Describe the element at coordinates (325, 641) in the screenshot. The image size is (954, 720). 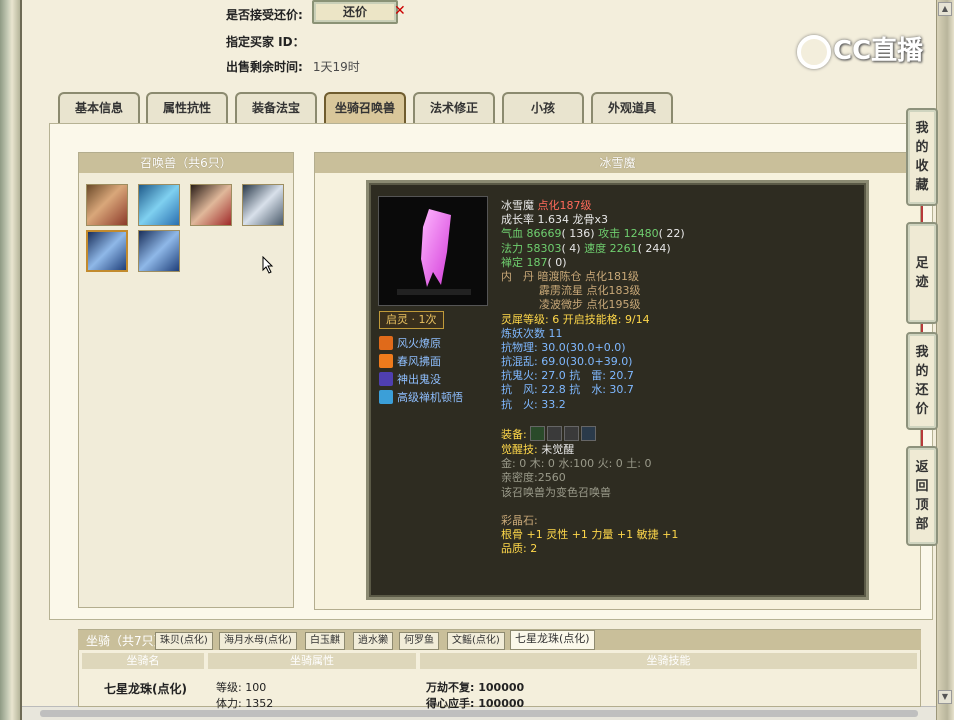
I see `mount-tab: 白玉麒` at that location.